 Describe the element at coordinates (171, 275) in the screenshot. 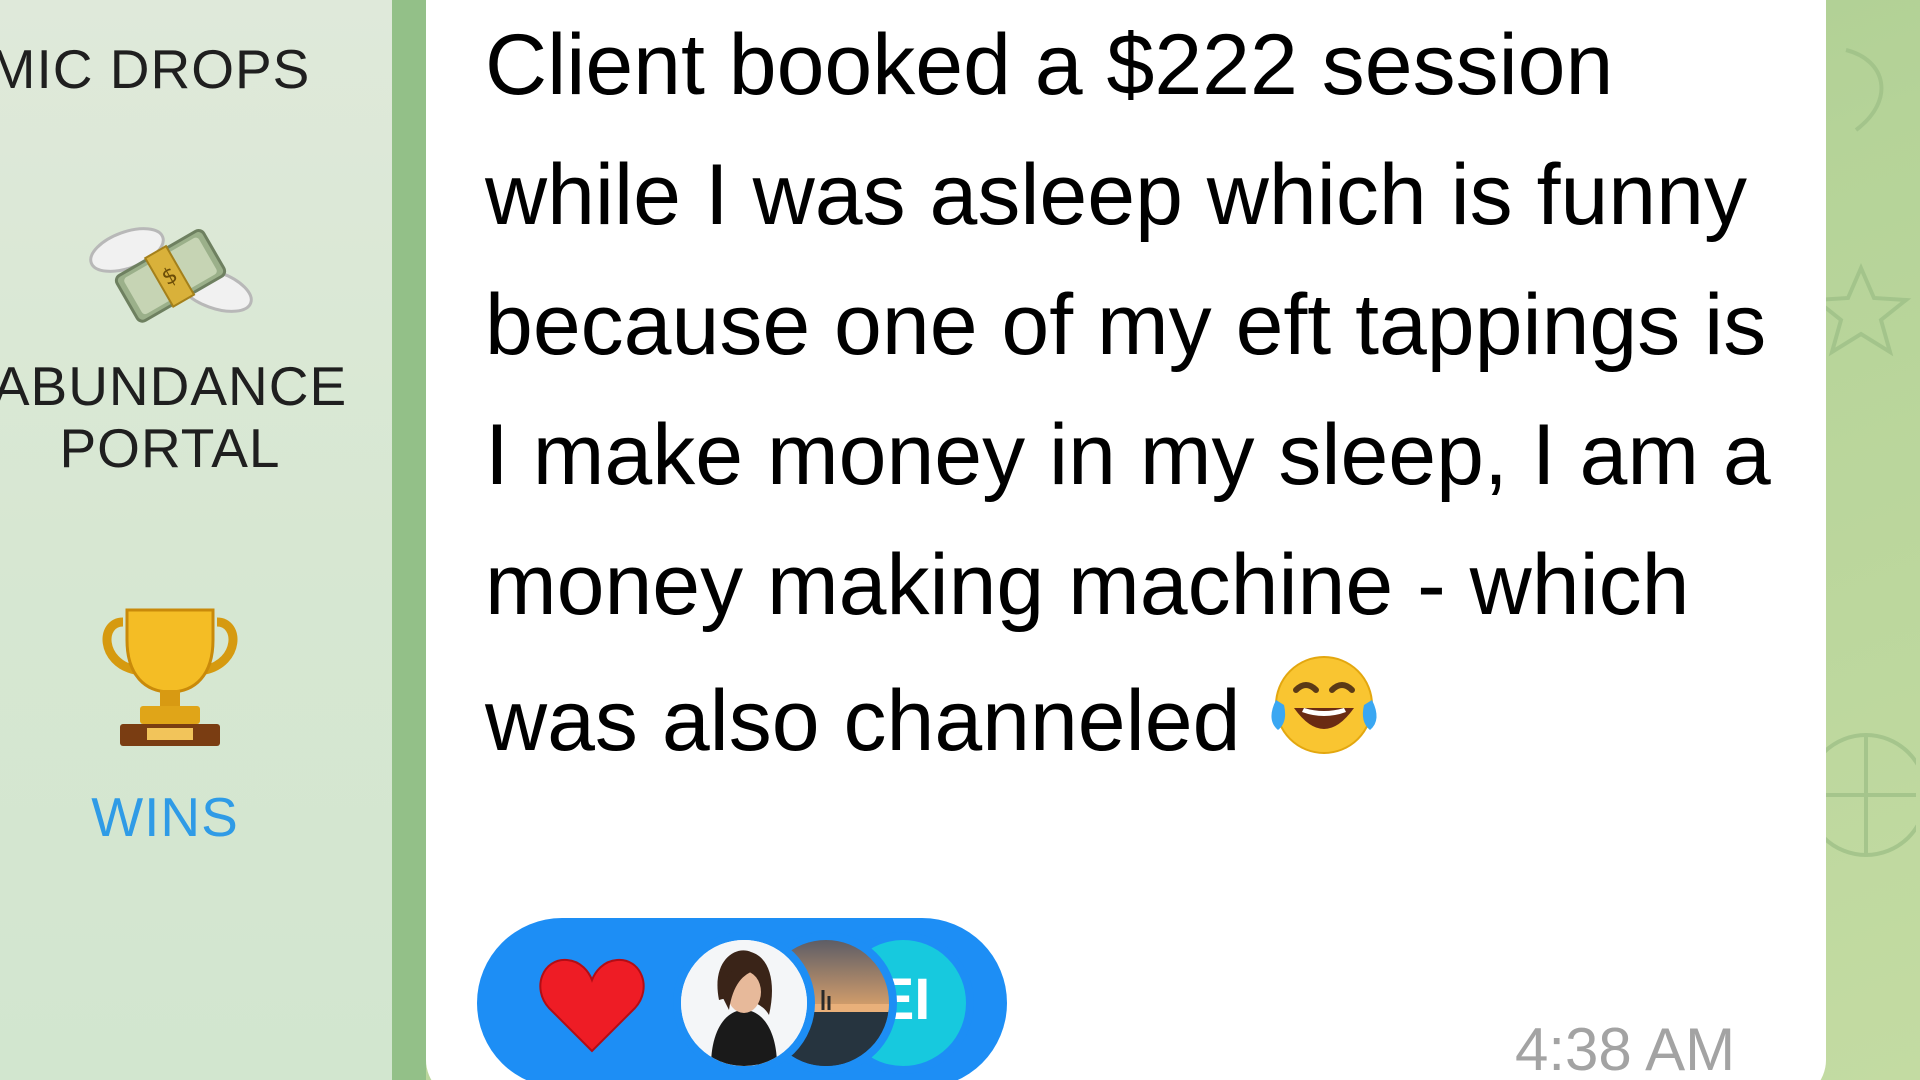

I see `money-with-wings-icon: $` at that location.